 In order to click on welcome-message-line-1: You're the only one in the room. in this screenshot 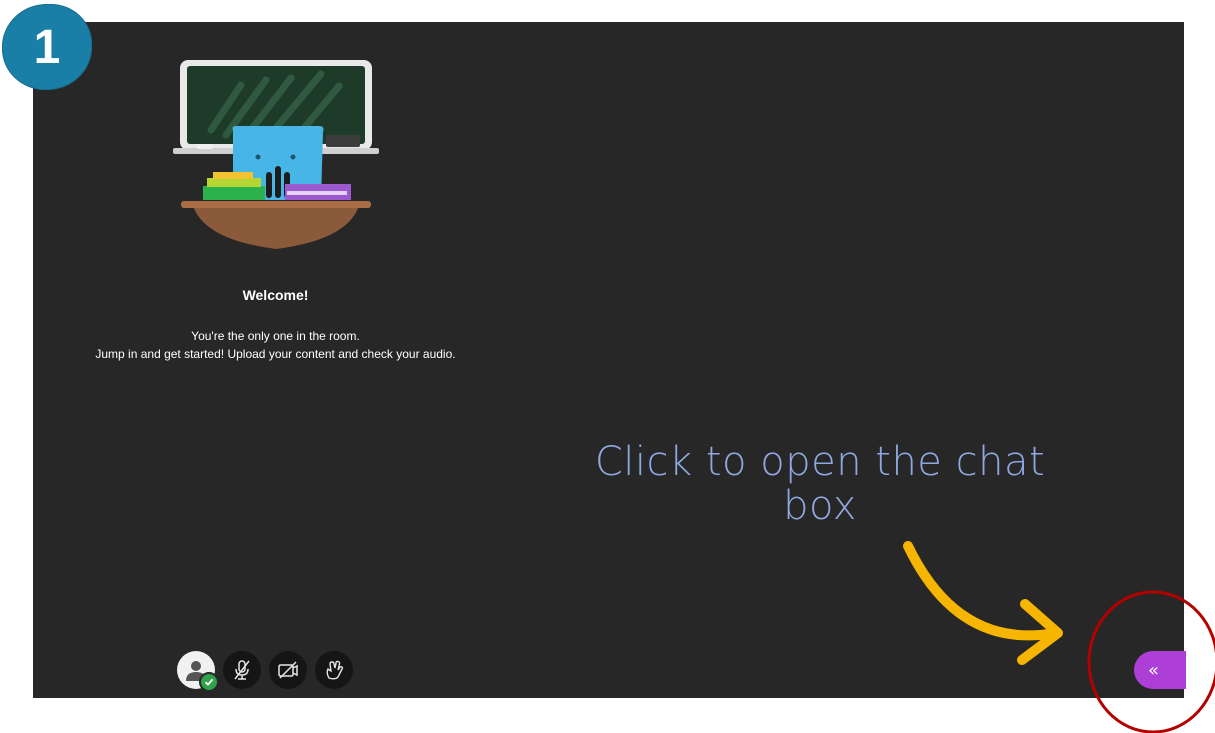, I will do `click(275, 336)`.